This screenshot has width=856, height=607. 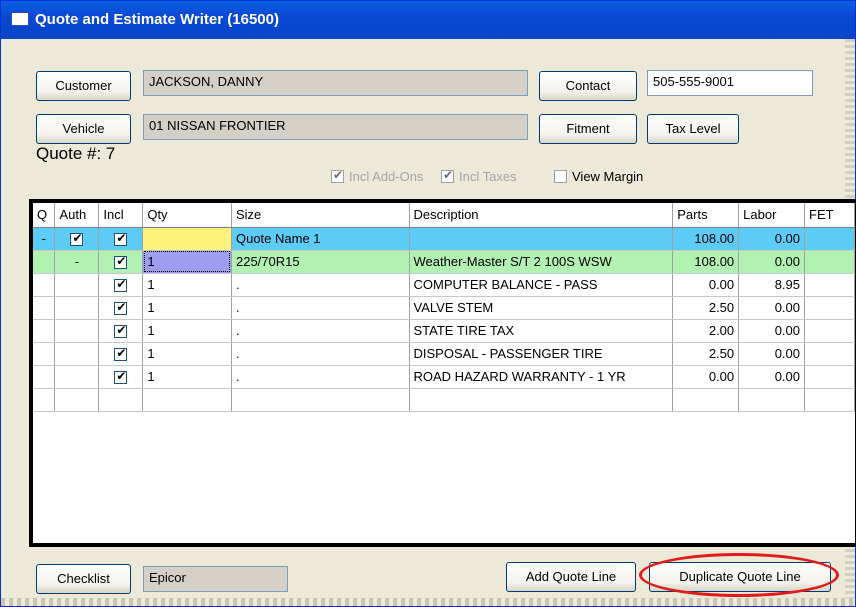 I want to click on contact-button: Contact, so click(x=588, y=86).